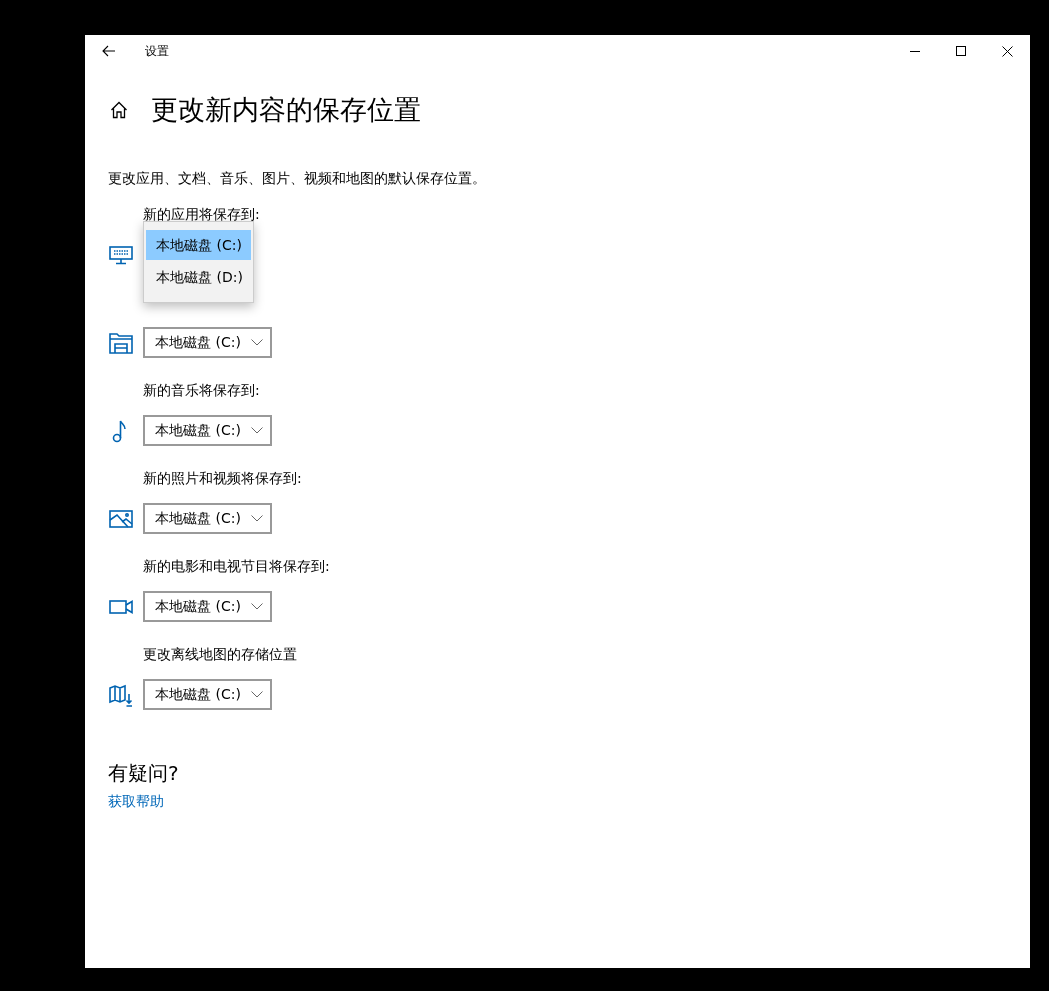 Image resolution: width=1049 pixels, height=991 pixels. I want to click on setting-label: 更改离线地图的存储位置, so click(220, 654).